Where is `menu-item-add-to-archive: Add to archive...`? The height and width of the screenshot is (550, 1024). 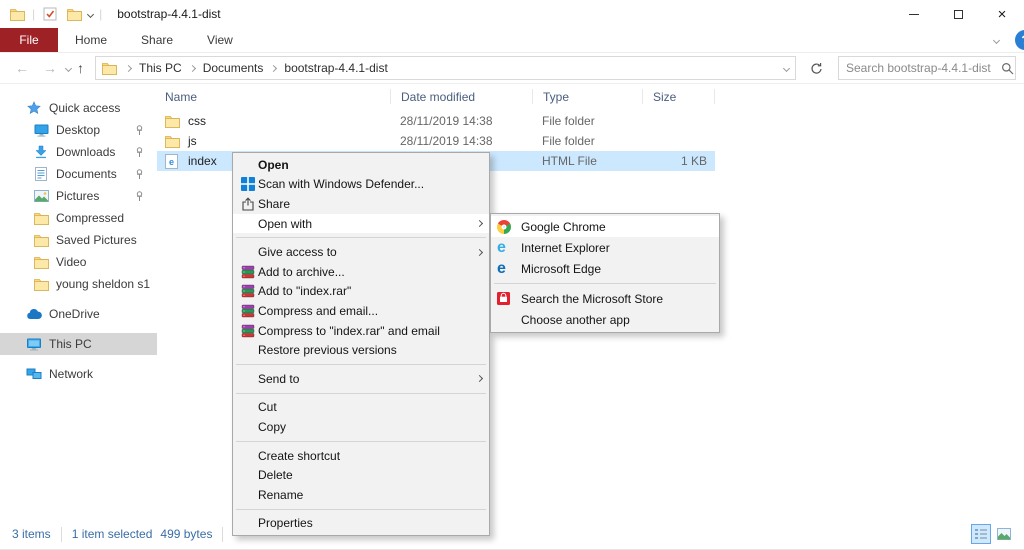
menu-item-add-to-archive: Add to archive... is located at coordinates (361, 272).